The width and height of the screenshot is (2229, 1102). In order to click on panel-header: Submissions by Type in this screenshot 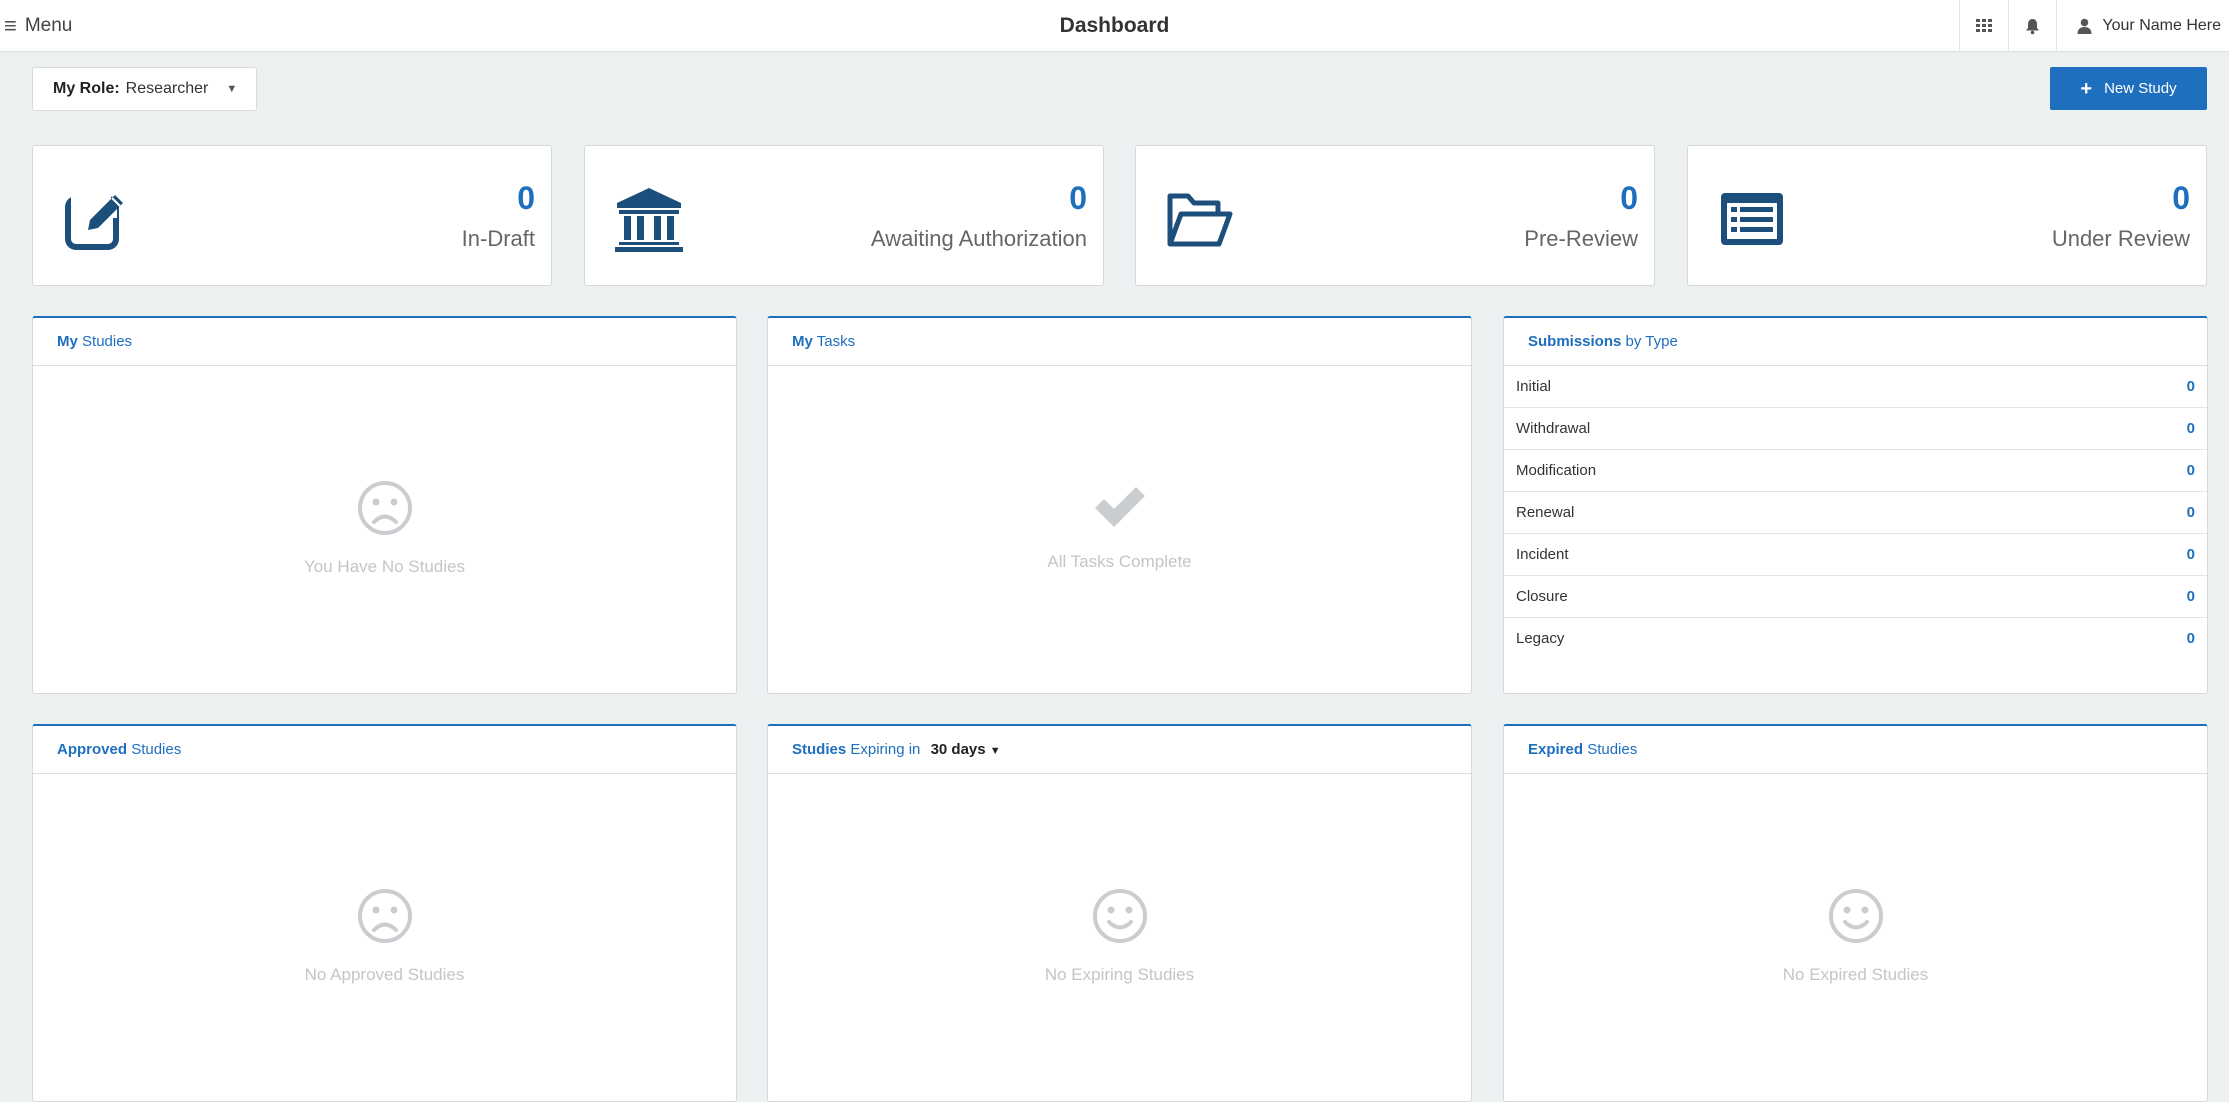, I will do `click(1855, 342)`.